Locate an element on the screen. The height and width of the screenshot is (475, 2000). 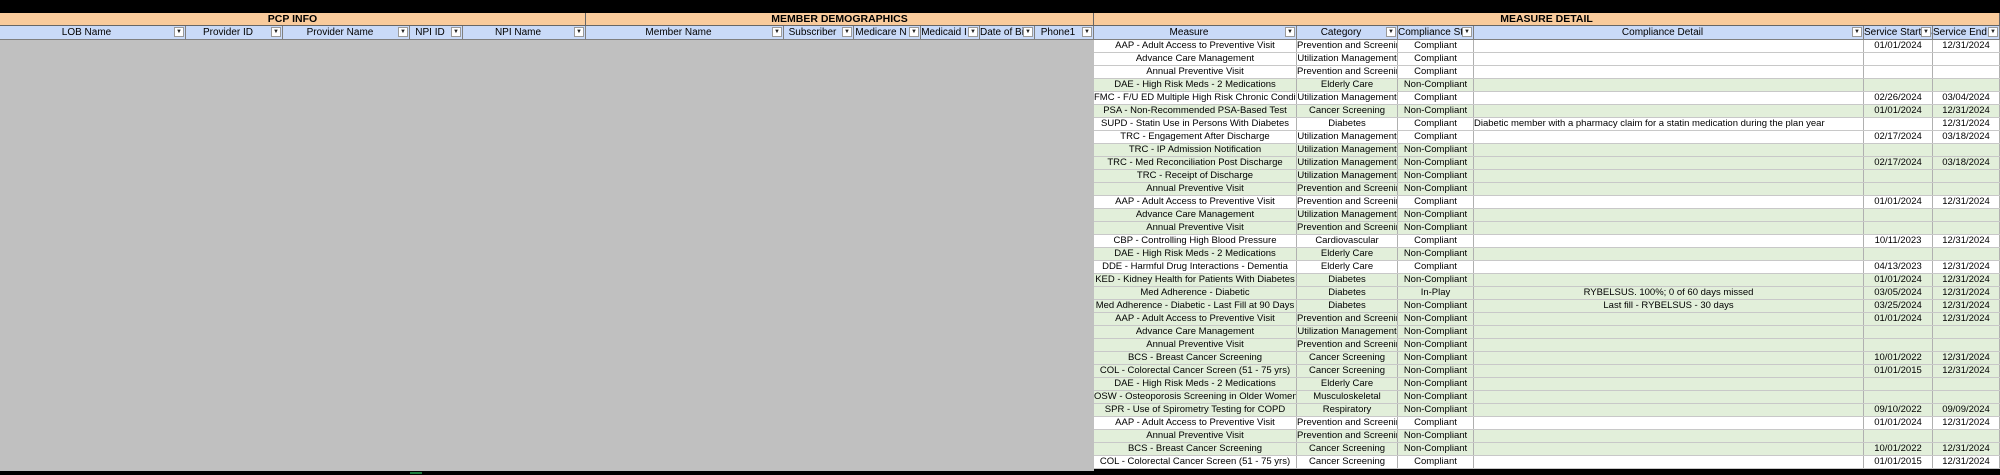
column-header-lob-name: LOB Name ▼ is located at coordinates (93, 33).